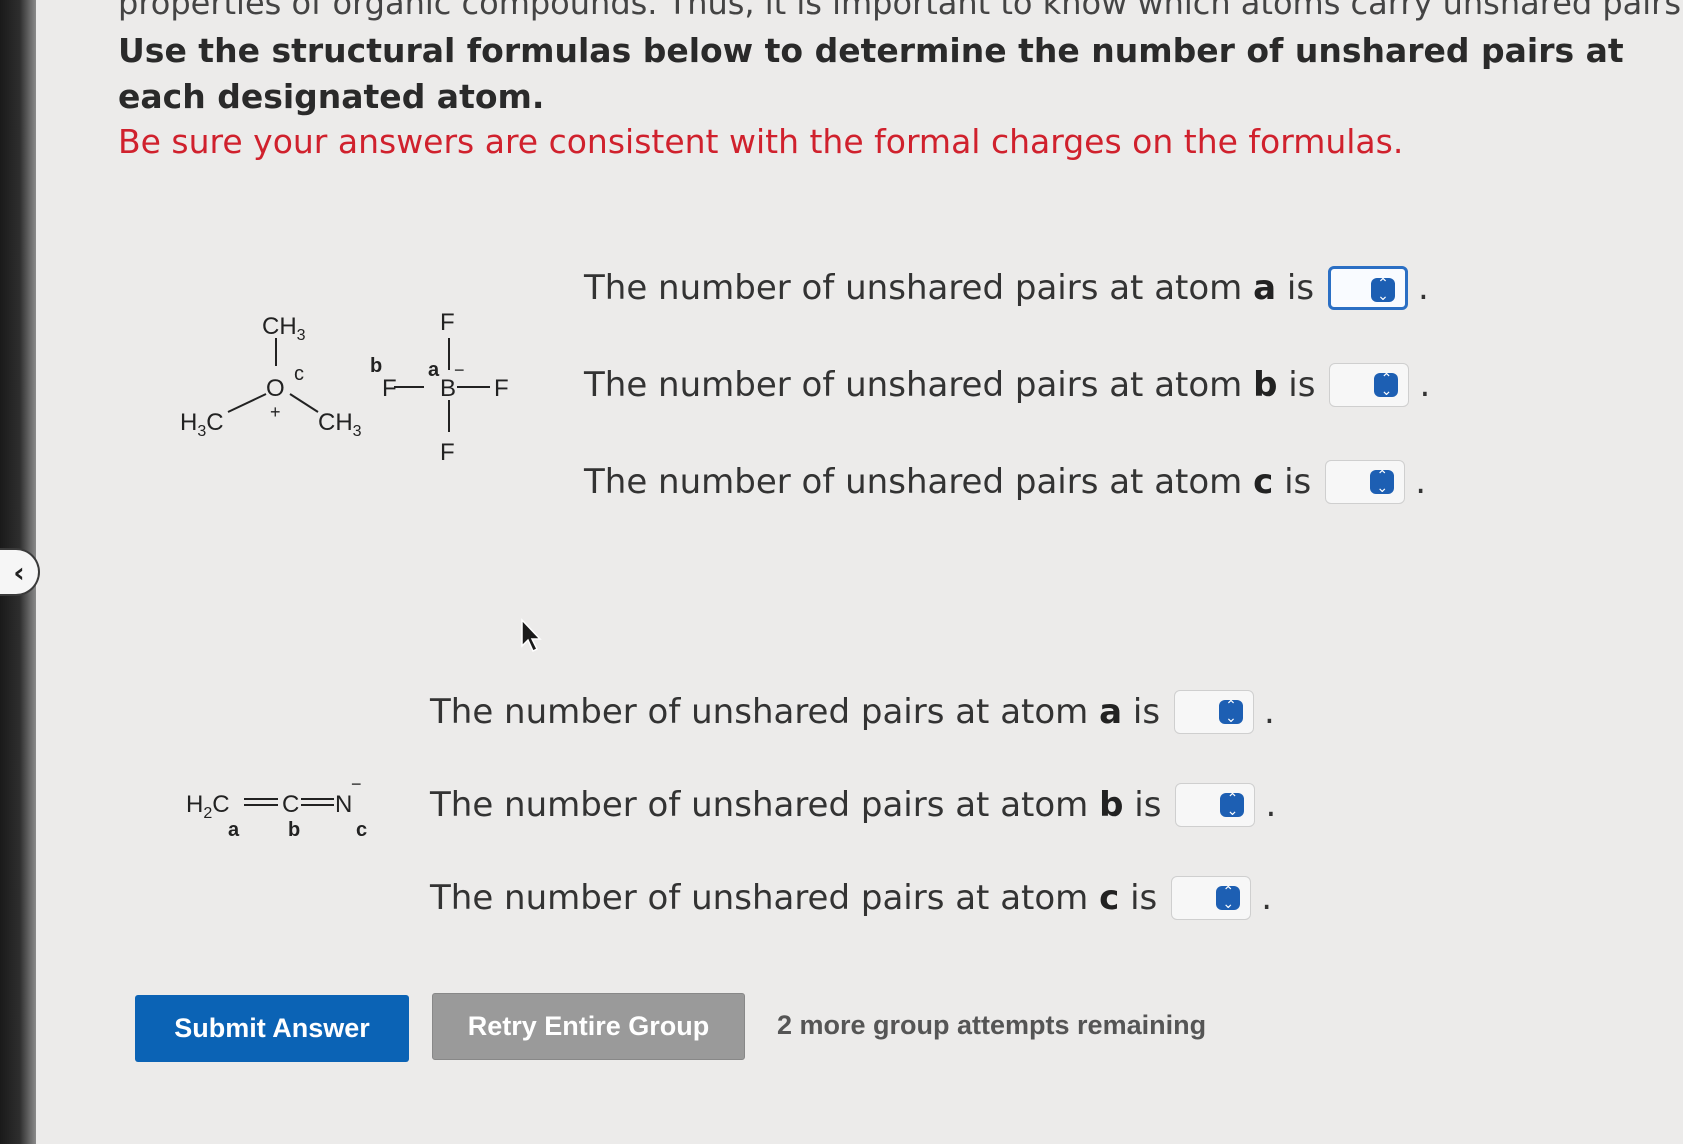 The image size is (1683, 1144). What do you see at coordinates (208, 806) in the screenshot?
I see `atom-h2c: H2C` at bounding box center [208, 806].